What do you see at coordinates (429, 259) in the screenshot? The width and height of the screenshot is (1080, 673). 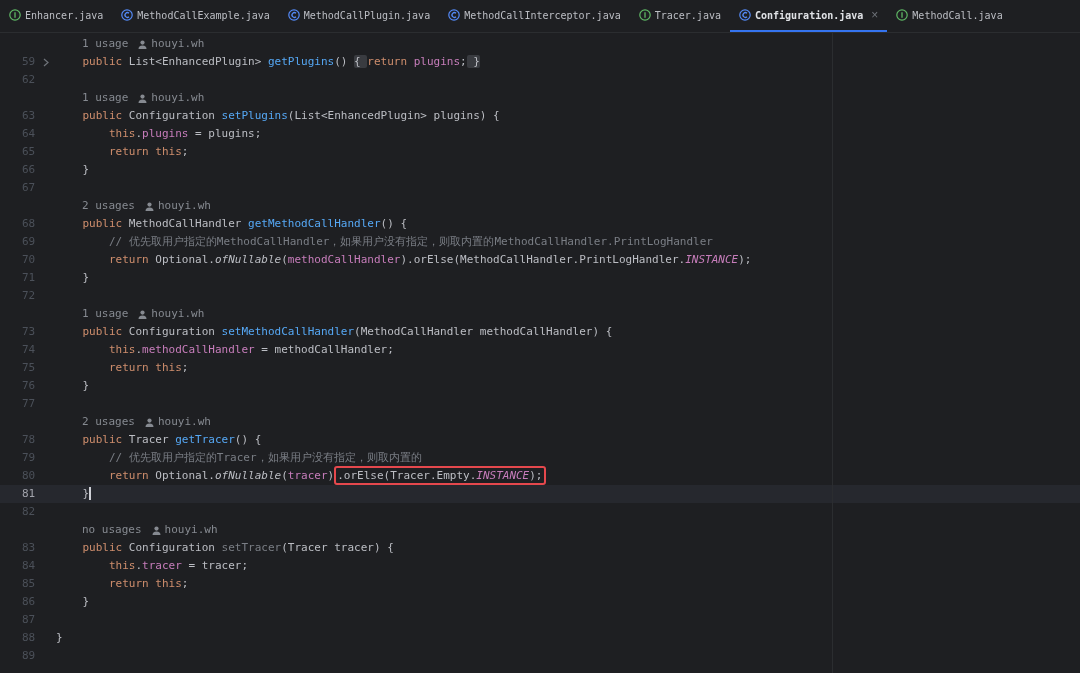 I see `code-line: return Optional.ofNullable(methodCallHandler).orElse(MethodCallHandler.PrintLogHandler.INSTANCE);` at bounding box center [429, 259].